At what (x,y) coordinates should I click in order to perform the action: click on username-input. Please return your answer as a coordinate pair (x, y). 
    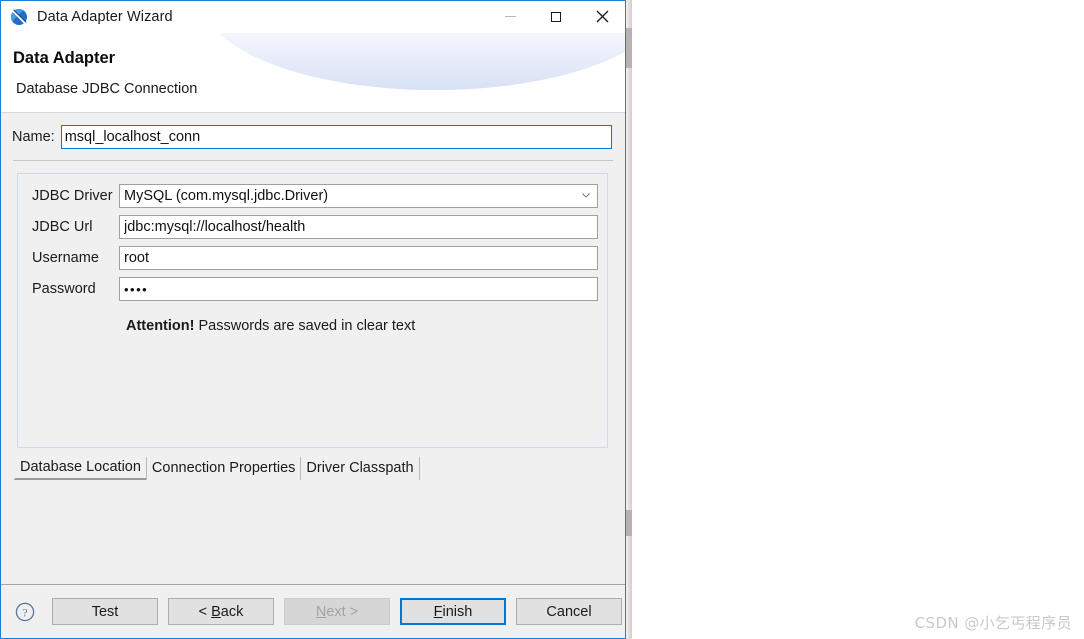
    Looking at the image, I should click on (358, 258).